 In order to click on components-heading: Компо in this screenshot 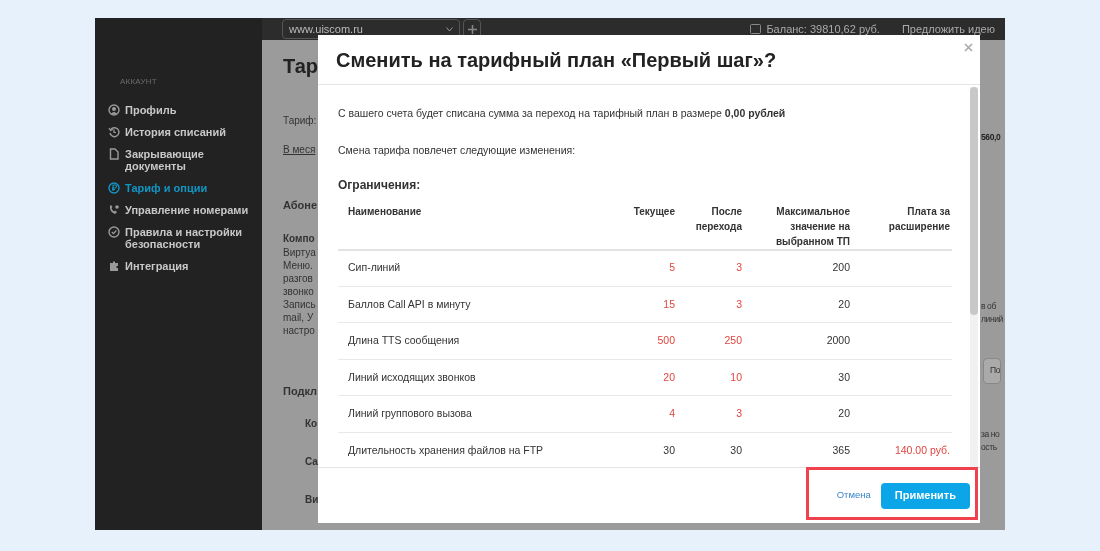, I will do `click(299, 238)`.